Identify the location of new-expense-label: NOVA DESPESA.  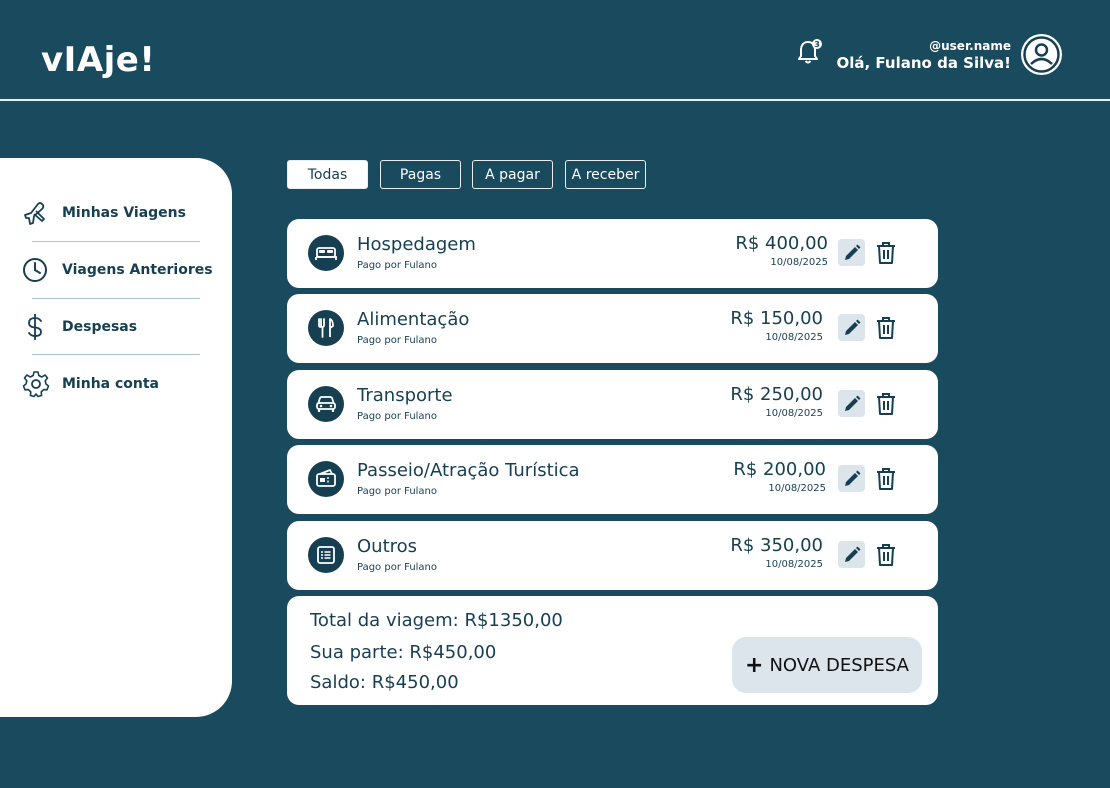
(839, 665).